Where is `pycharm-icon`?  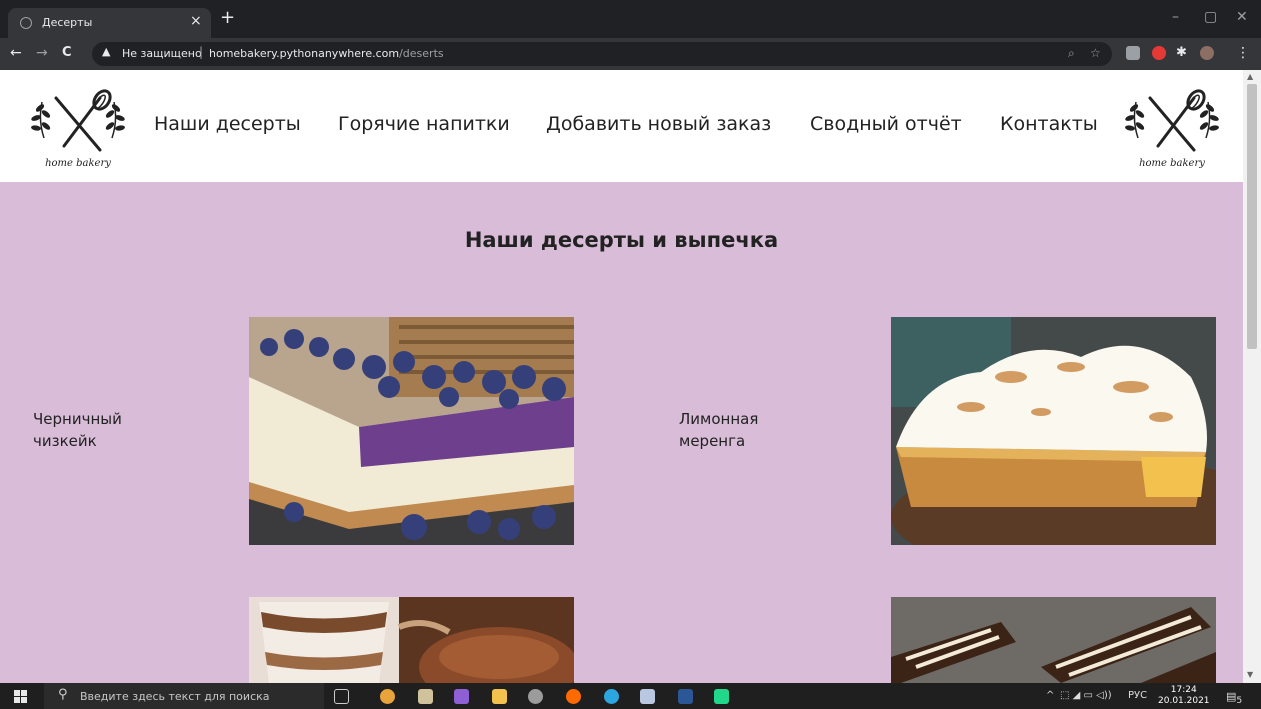
pycharm-icon is located at coordinates (721, 696).